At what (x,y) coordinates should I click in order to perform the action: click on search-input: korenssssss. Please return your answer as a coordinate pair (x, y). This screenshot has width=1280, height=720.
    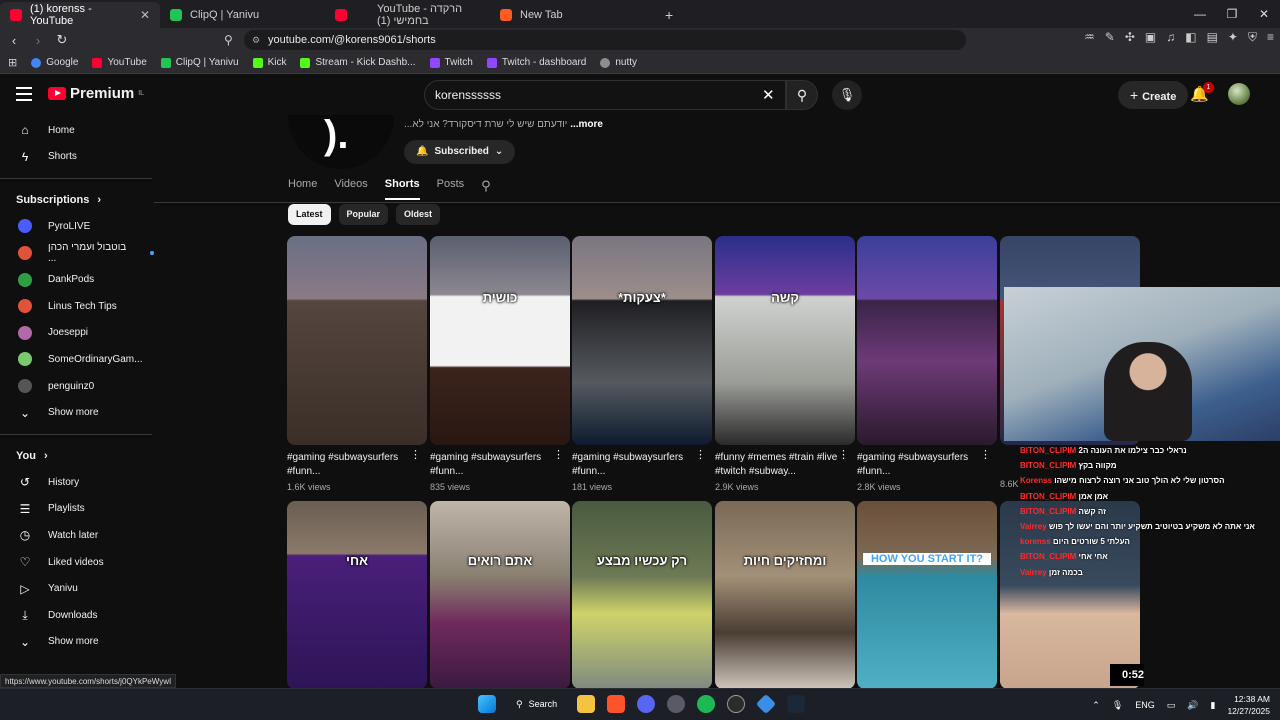
    Looking at the image, I should click on (605, 95).